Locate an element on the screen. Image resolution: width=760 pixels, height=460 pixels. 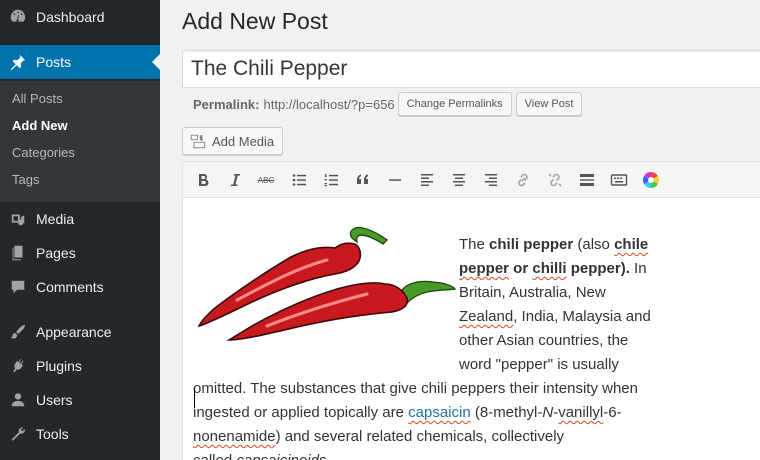
sidebar-item-tools: Tools is located at coordinates (80, 434).